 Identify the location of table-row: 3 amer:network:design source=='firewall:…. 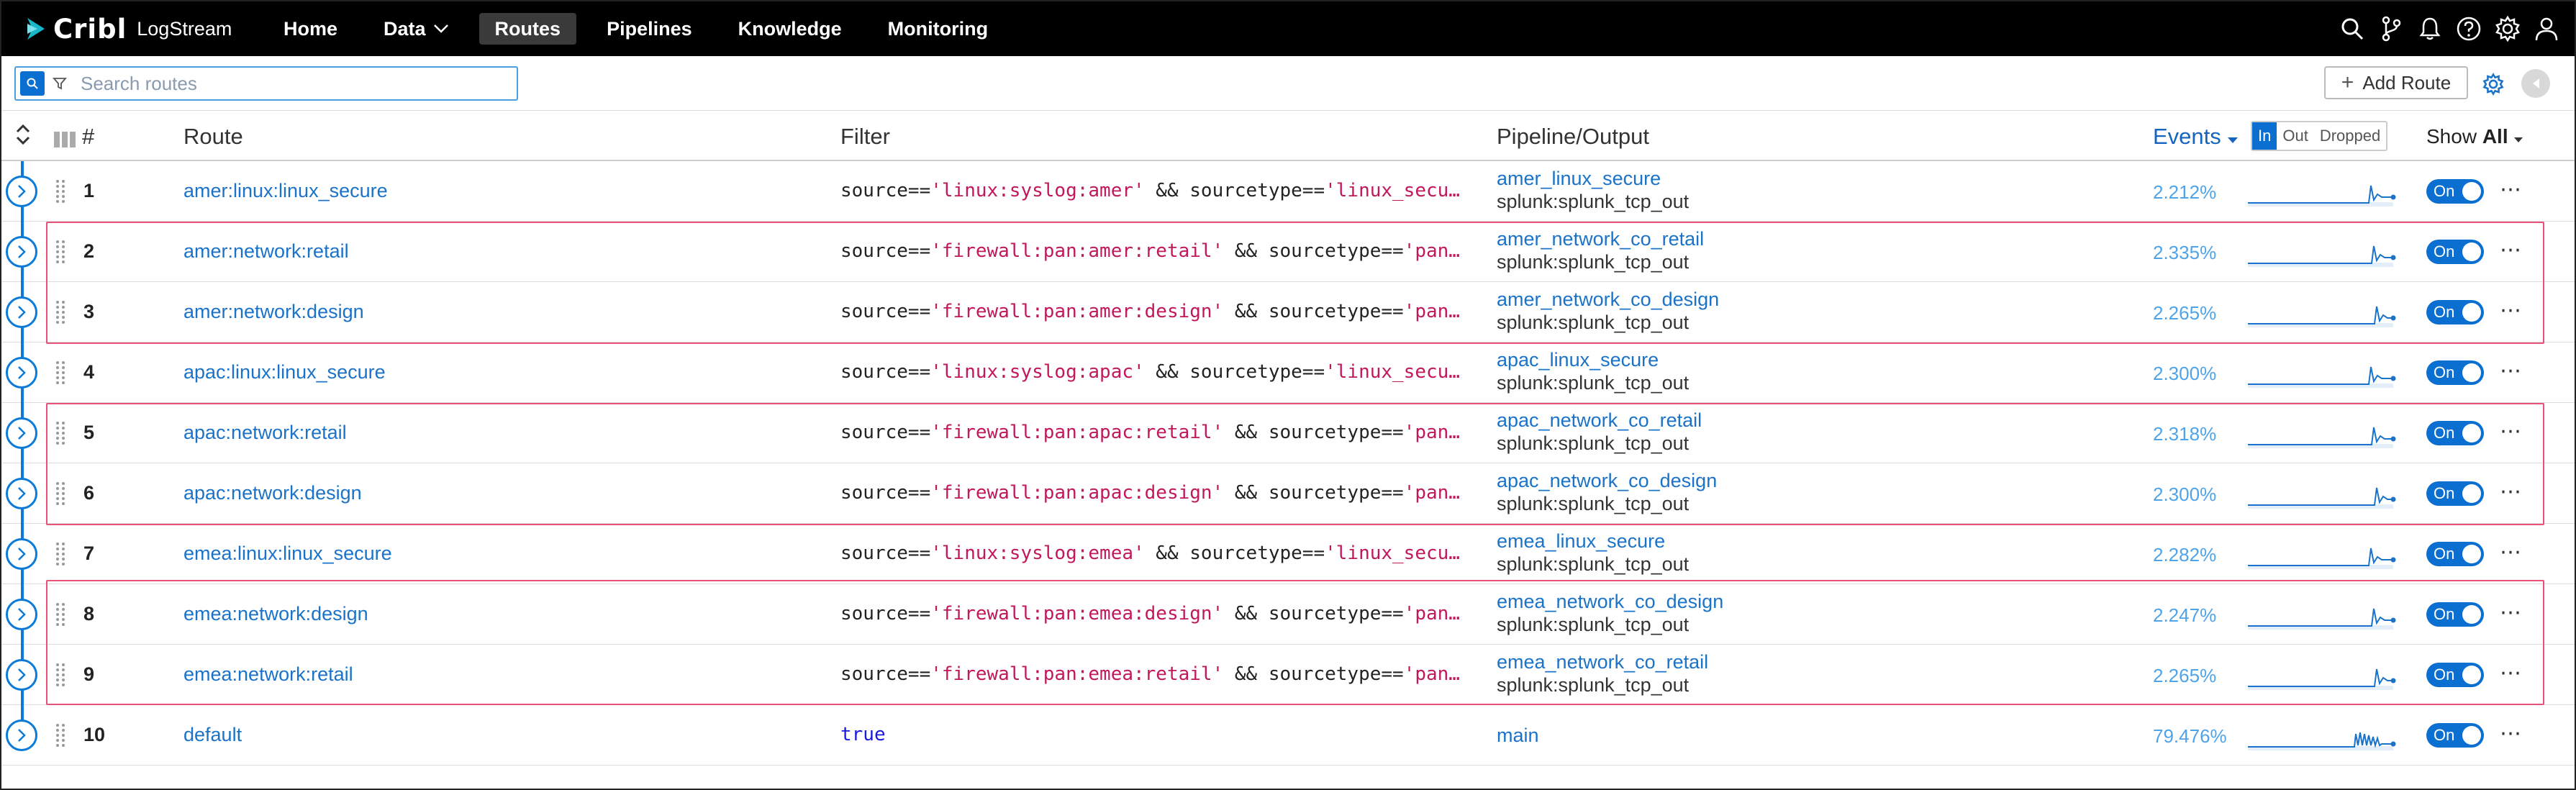
(1288, 312).